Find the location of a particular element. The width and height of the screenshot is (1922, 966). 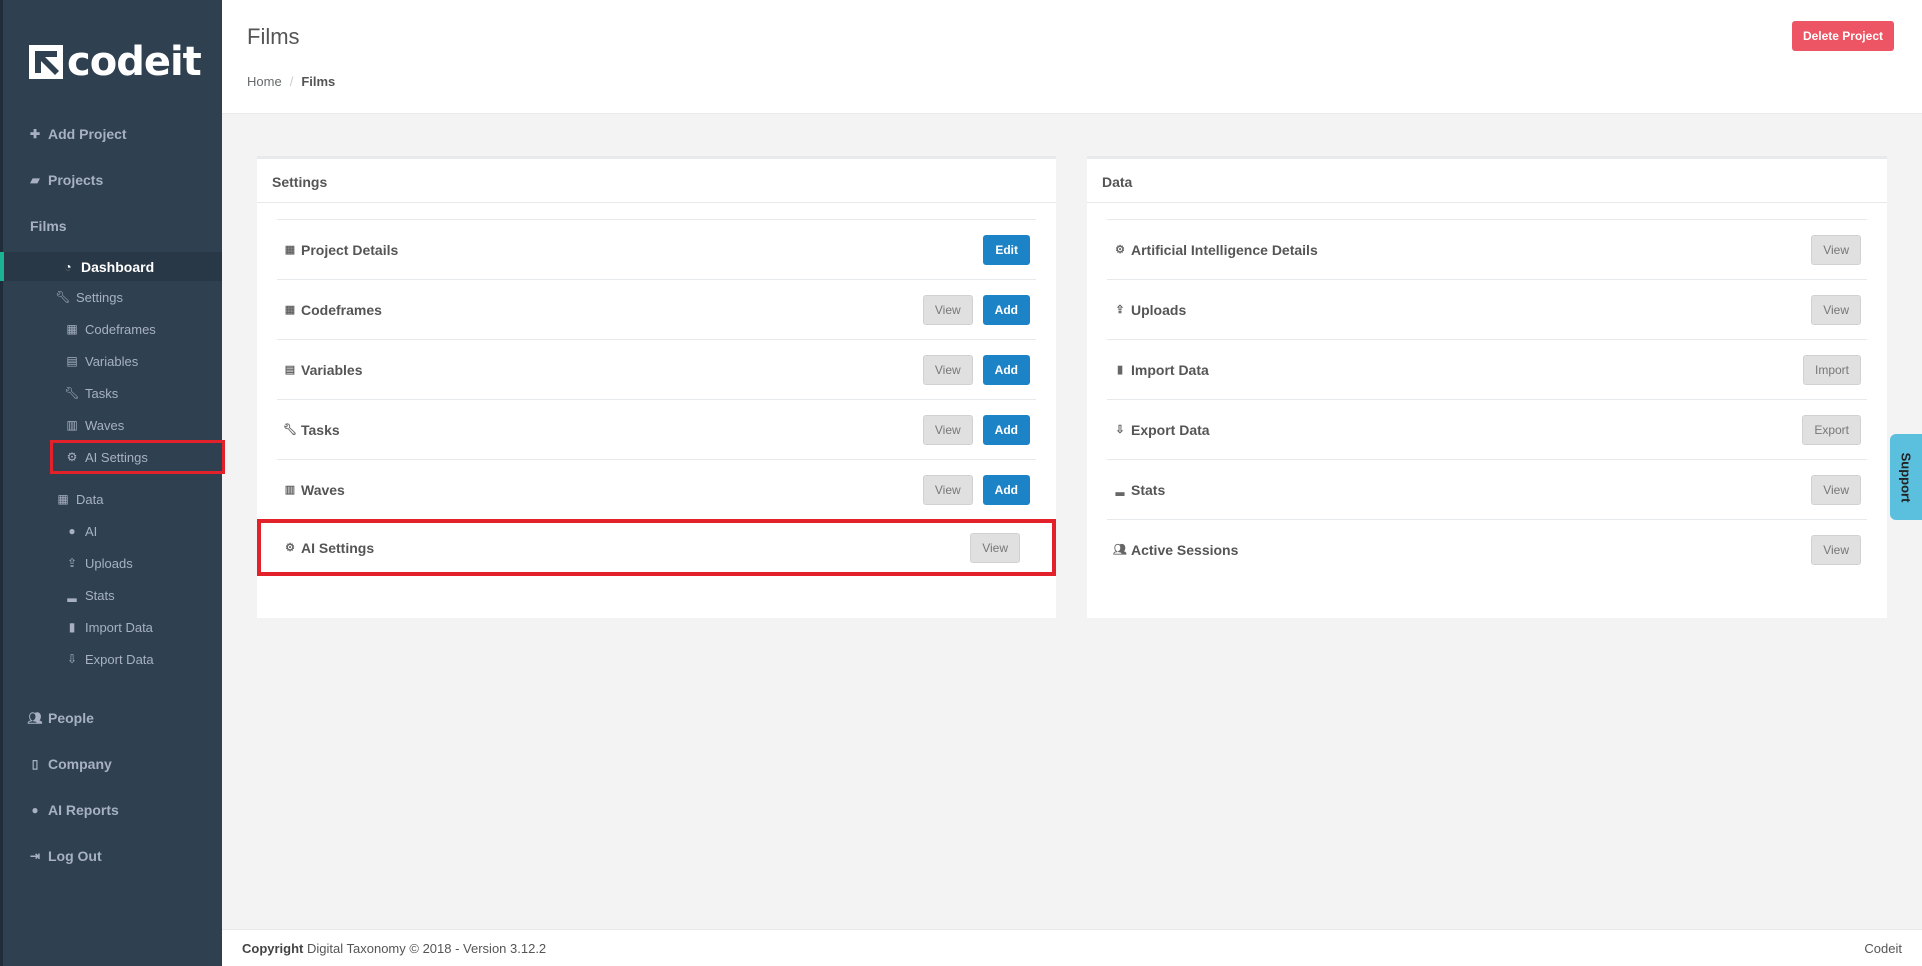

active-sessions-view-button: View is located at coordinates (1836, 549).